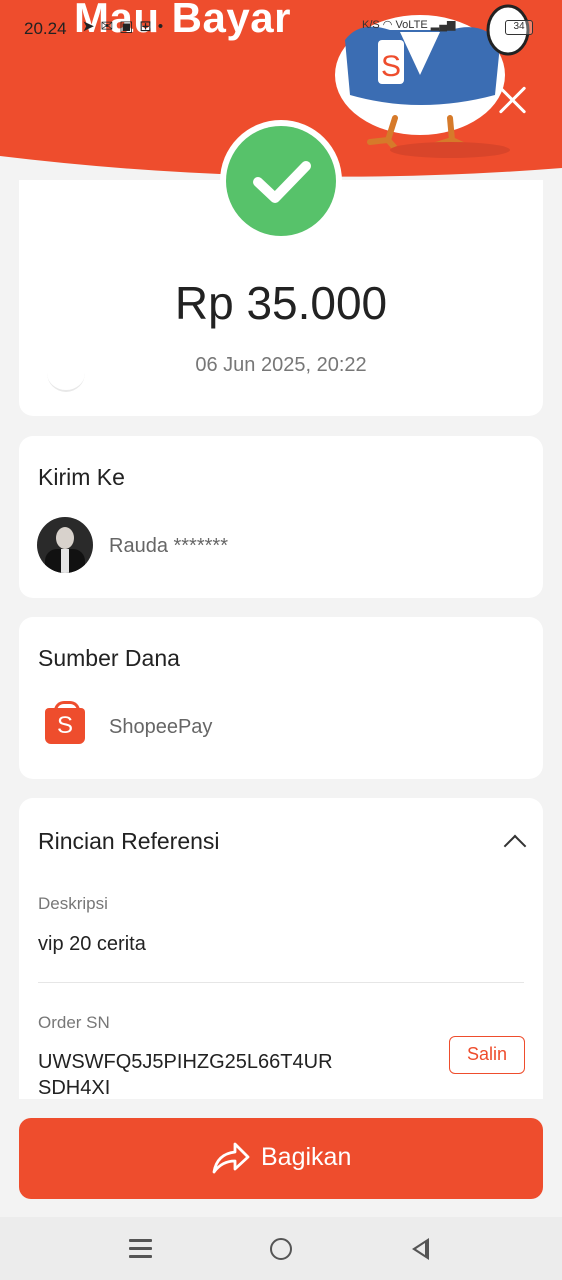  I want to click on battery-icon: 34, so click(519, 27).